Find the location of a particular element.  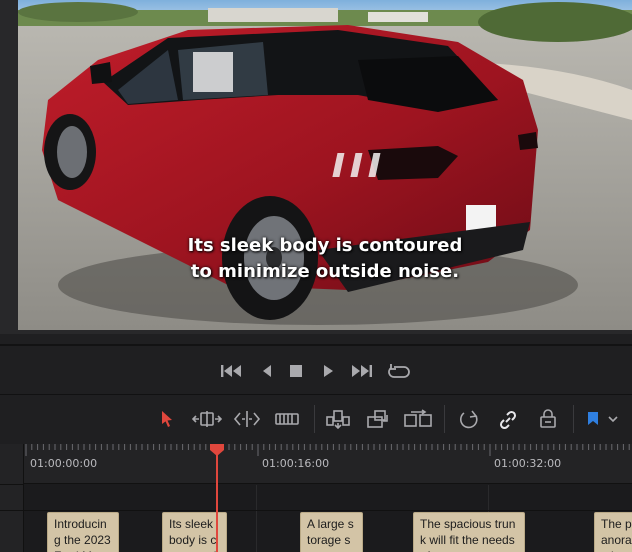

selection-pointer-icon is located at coordinates (167, 419).